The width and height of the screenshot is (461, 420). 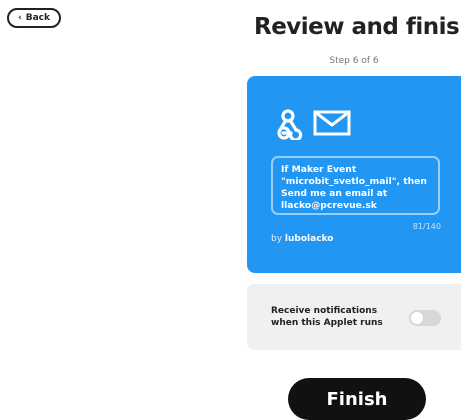 What do you see at coordinates (37, 18) in the screenshot?
I see `back-button-label: Back` at bounding box center [37, 18].